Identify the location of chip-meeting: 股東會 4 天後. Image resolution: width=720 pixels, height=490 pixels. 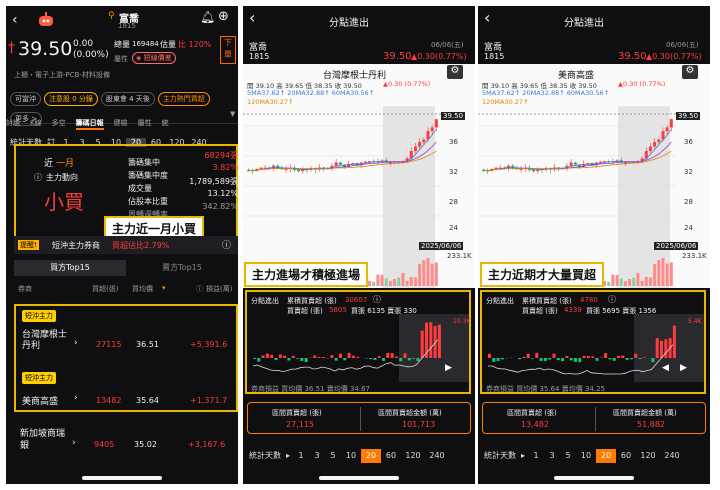
(127, 99).